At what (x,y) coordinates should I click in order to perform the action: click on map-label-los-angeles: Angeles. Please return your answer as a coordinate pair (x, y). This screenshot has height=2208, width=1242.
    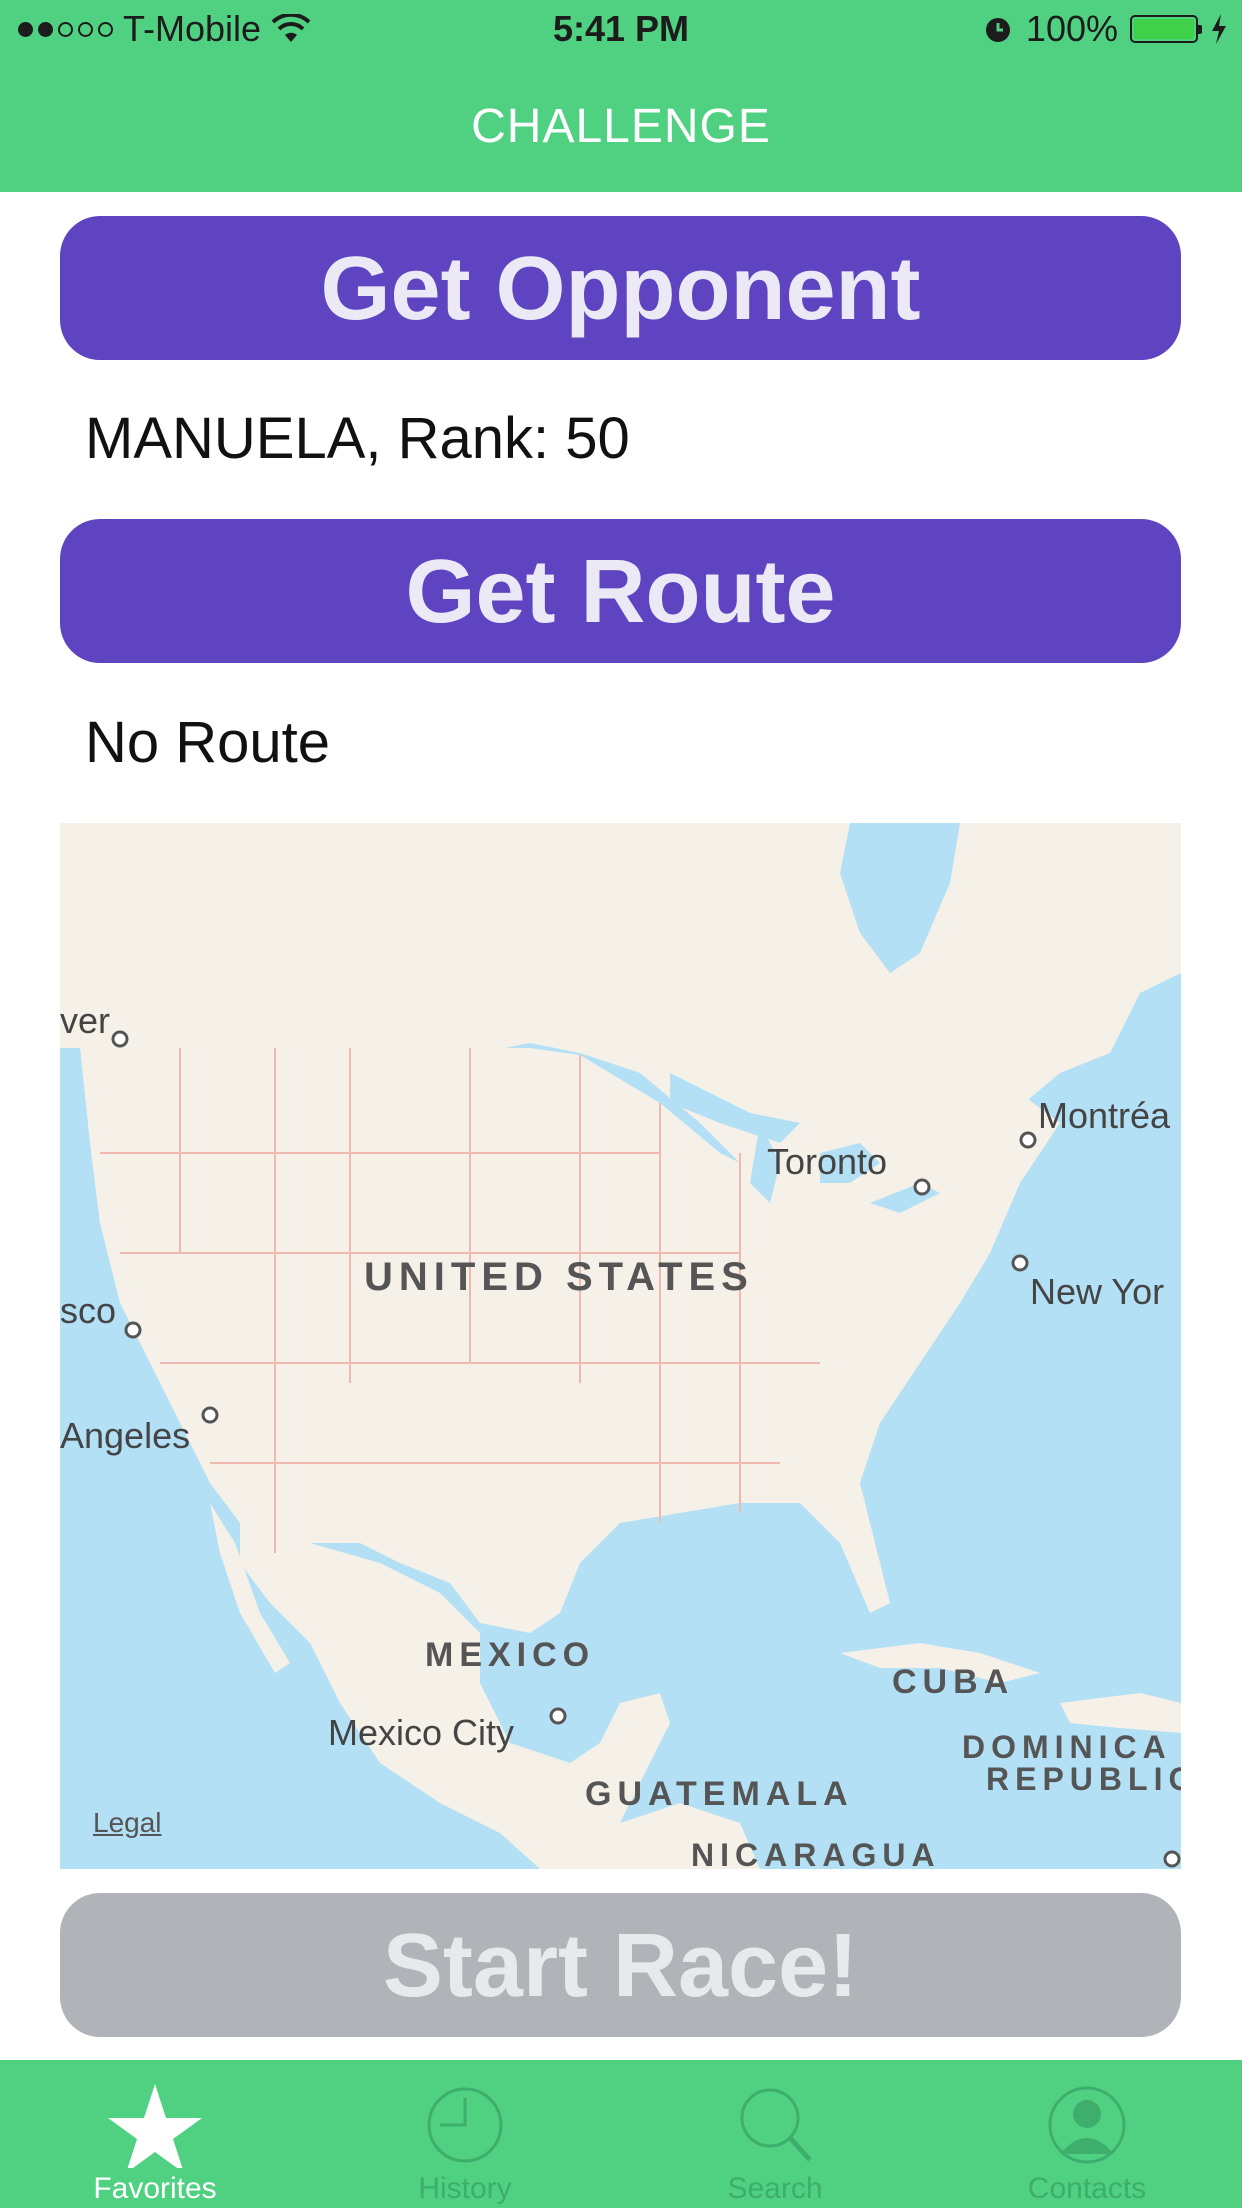
    Looking at the image, I should click on (125, 1435).